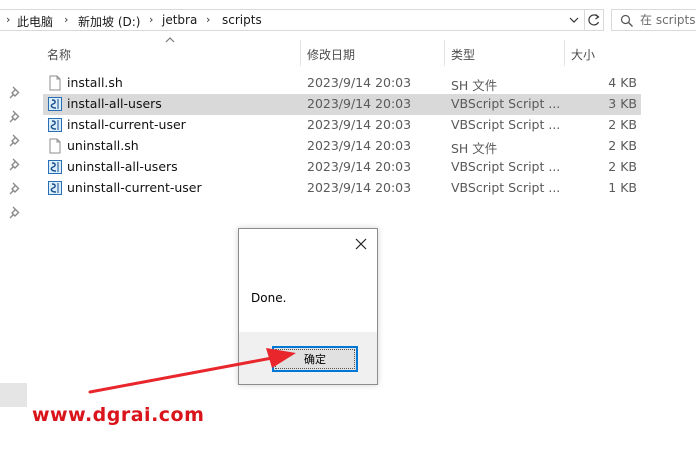 Image resolution: width=696 pixels, height=454 pixels. What do you see at coordinates (95, 82) in the screenshot?
I see `file-name: install.sh` at bounding box center [95, 82].